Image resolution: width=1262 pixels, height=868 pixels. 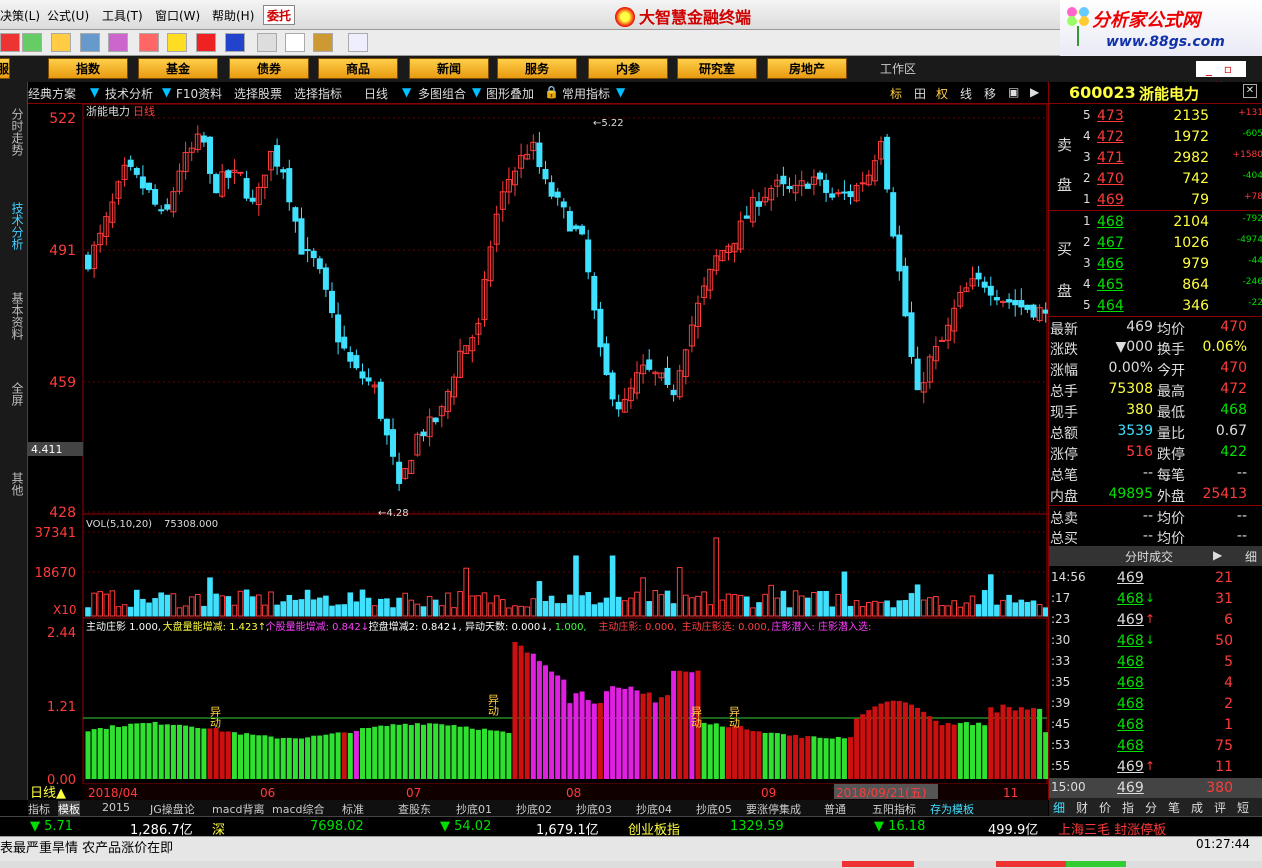 What do you see at coordinates (942, 93) in the screenshot?
I see `chart-btn-rights: 权` at bounding box center [942, 93].